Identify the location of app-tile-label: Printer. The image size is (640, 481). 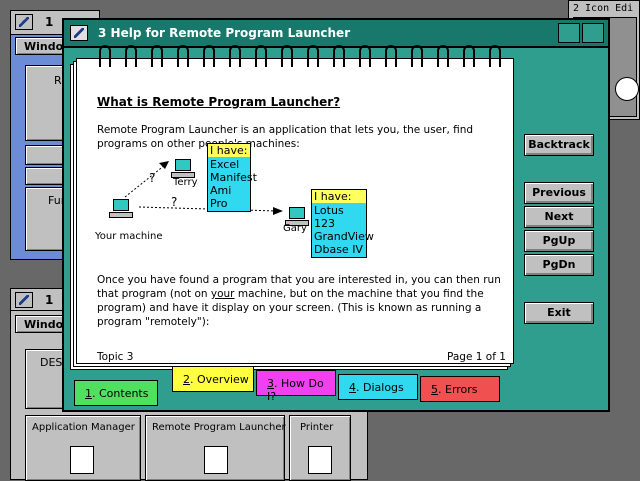
(317, 427).